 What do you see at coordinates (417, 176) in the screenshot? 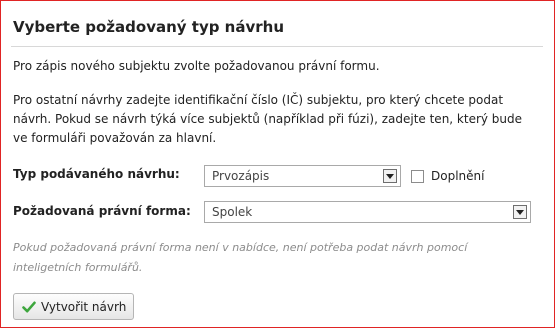
I see `supplement-checkbox` at bounding box center [417, 176].